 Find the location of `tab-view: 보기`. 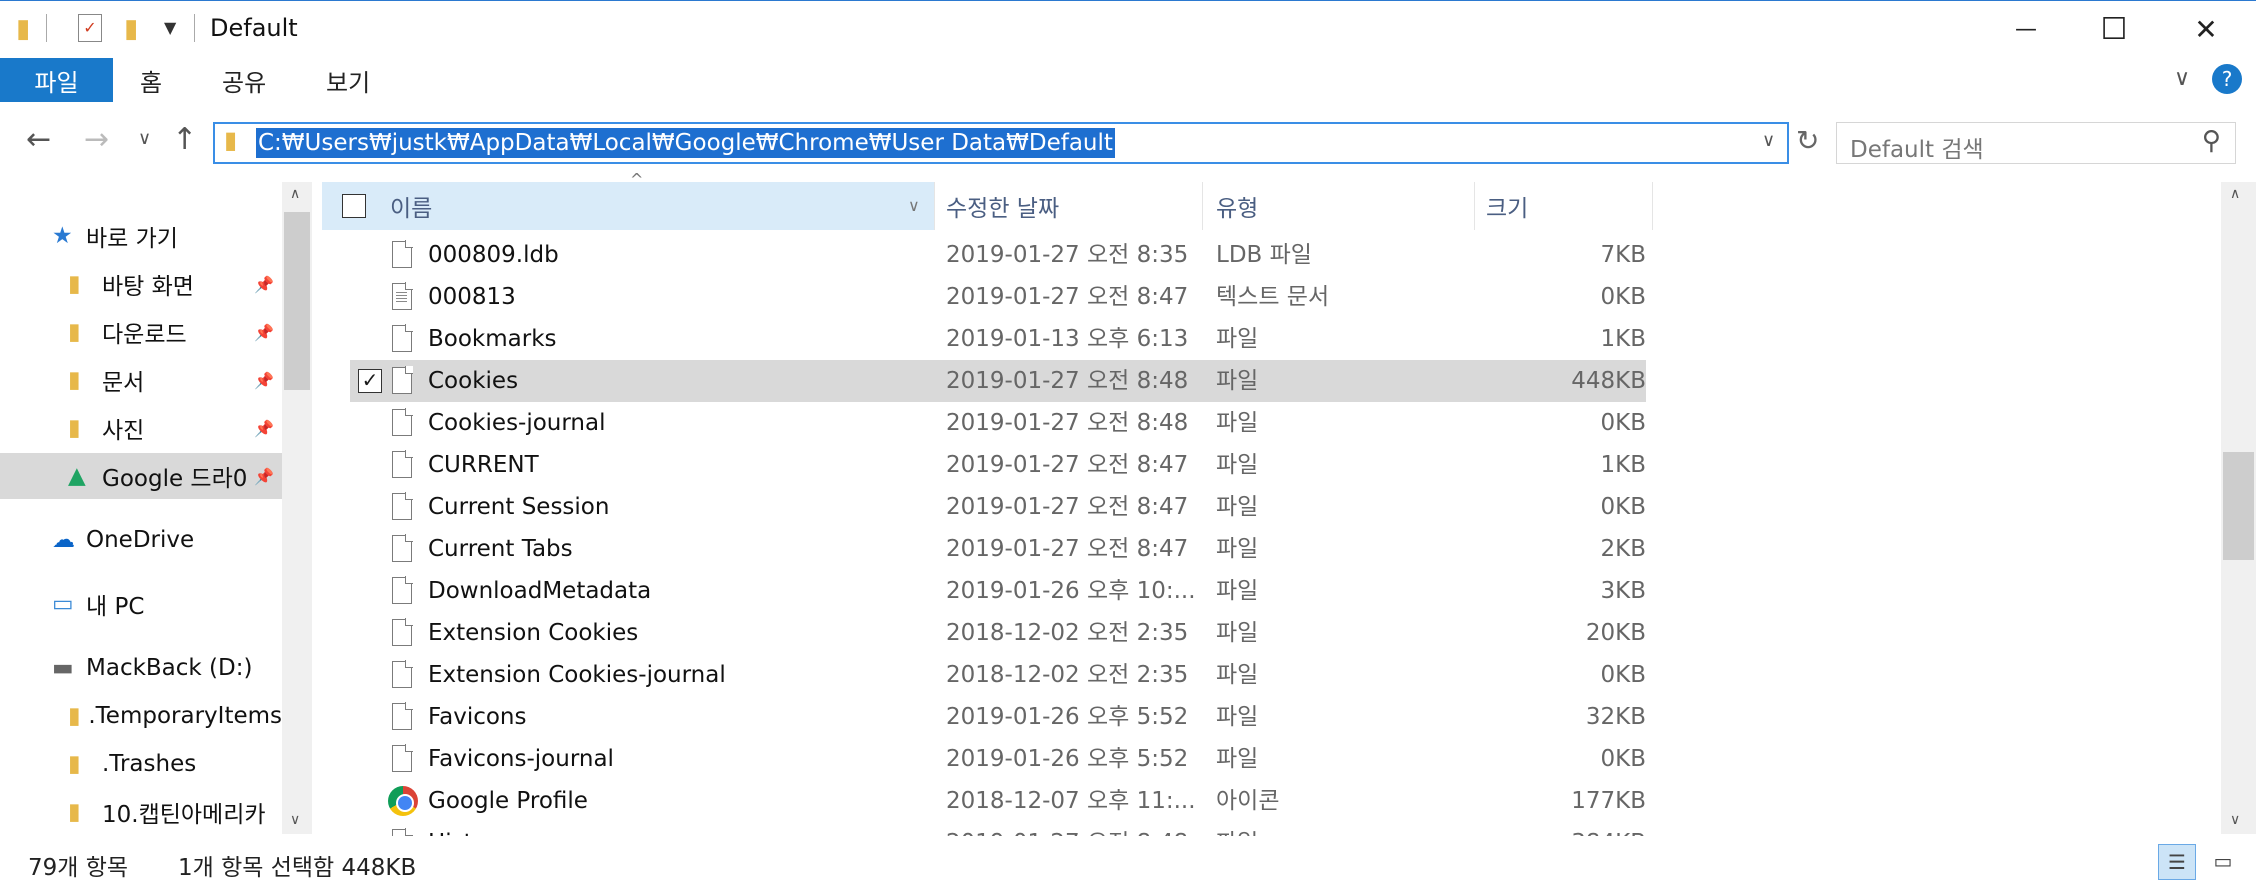

tab-view: 보기 is located at coordinates (348, 80).